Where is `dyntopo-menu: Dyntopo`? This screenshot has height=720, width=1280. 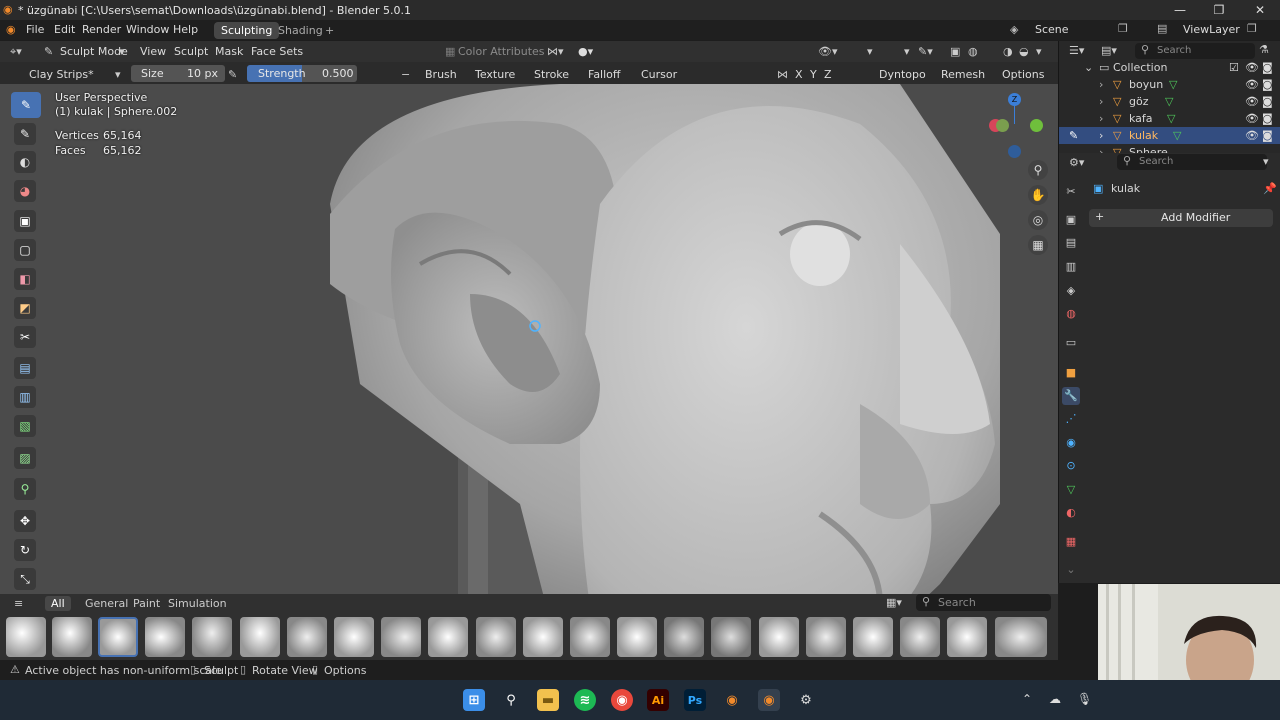 dyntopo-menu: Dyntopo is located at coordinates (902, 74).